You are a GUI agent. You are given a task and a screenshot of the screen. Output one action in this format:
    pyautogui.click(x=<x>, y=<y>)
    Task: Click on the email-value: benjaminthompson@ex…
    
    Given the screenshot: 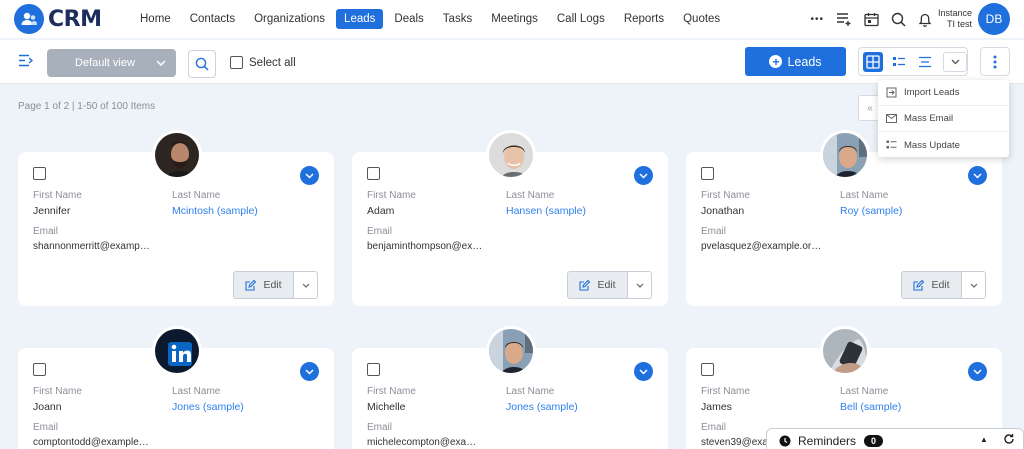 What is the action you would take?
    pyautogui.click(x=425, y=246)
    